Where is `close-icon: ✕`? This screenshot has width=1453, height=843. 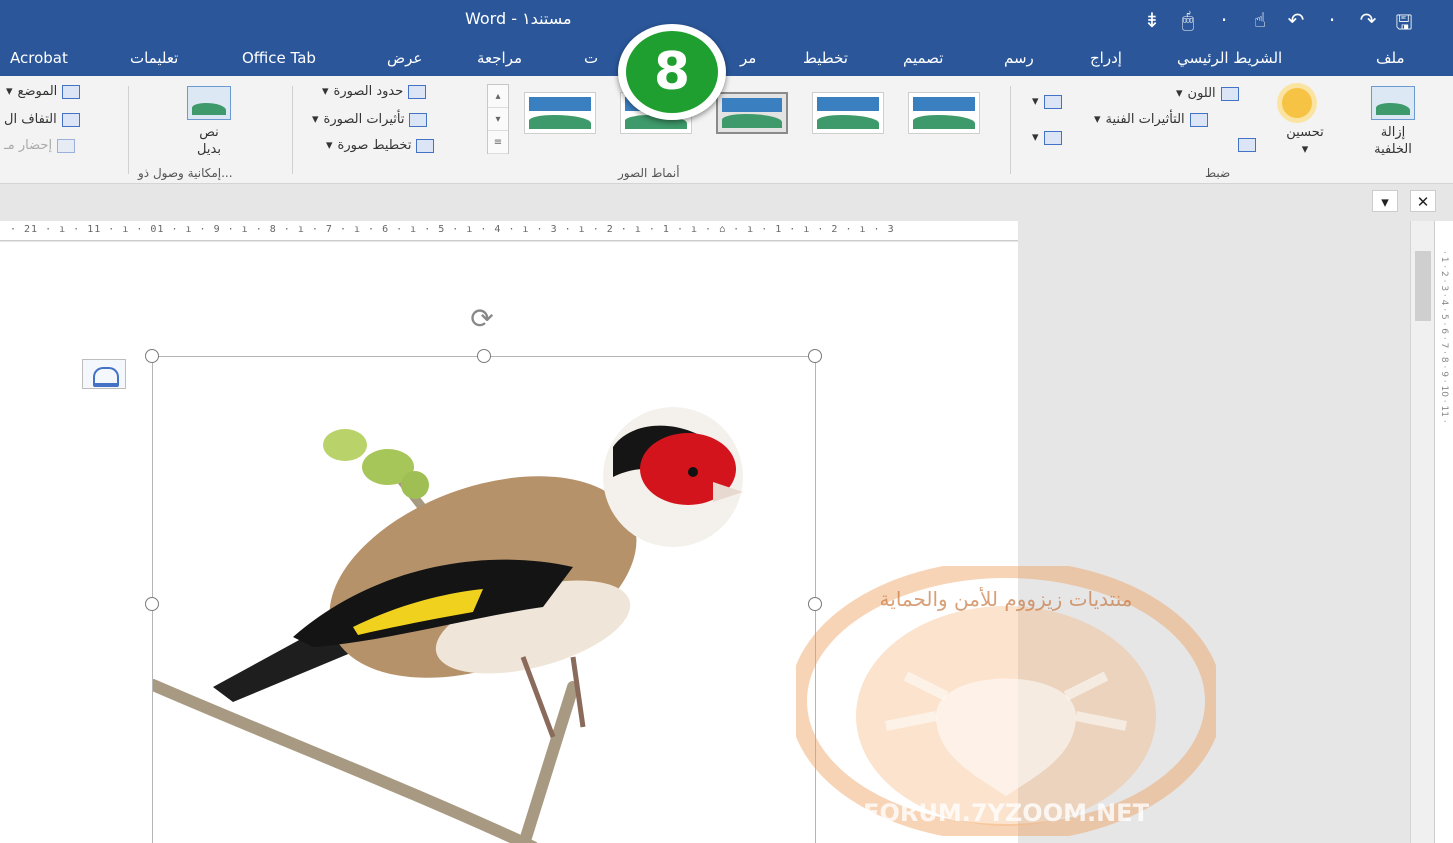
close-icon: ✕ is located at coordinates (1423, 201).